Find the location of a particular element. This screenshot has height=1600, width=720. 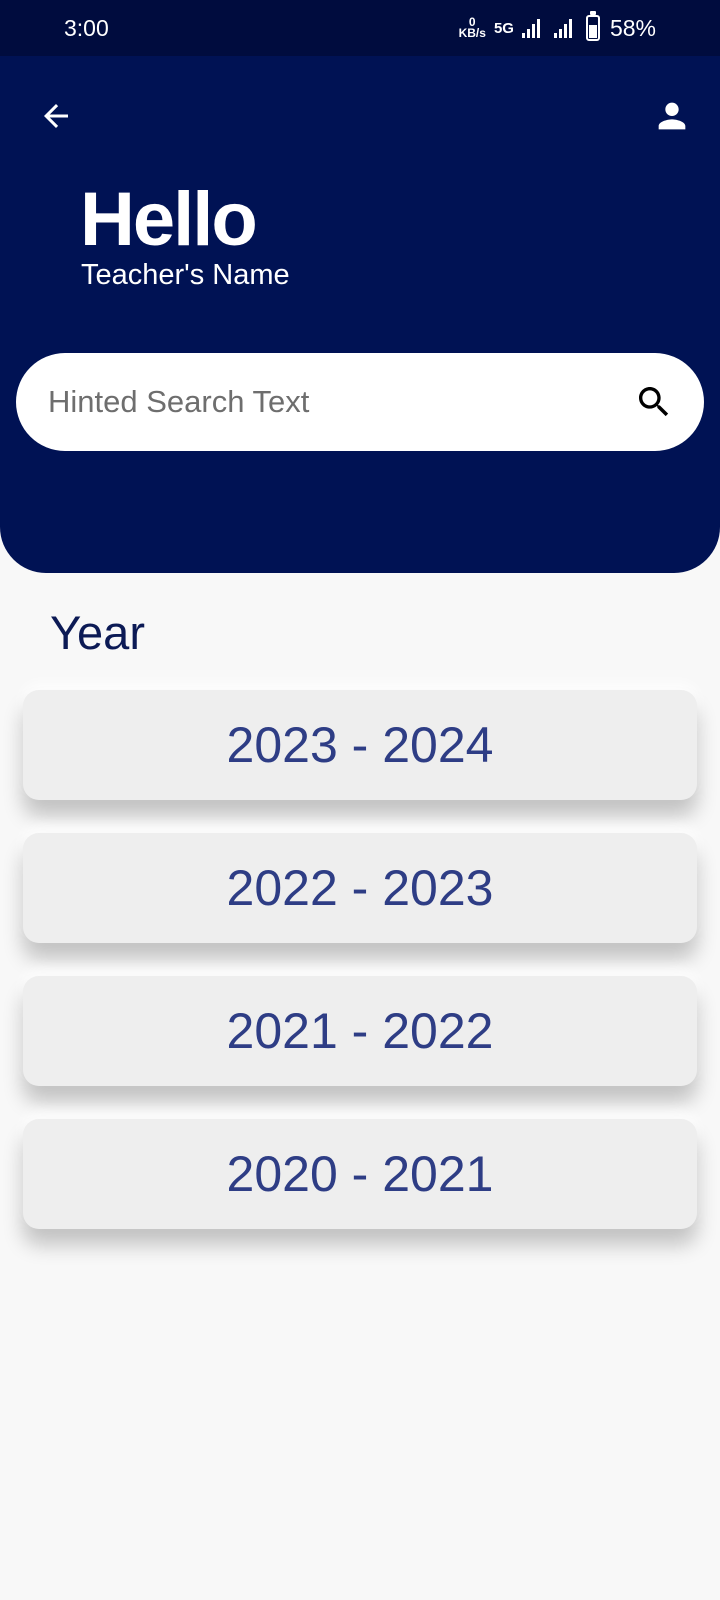

back-button is located at coordinates (56, 116).